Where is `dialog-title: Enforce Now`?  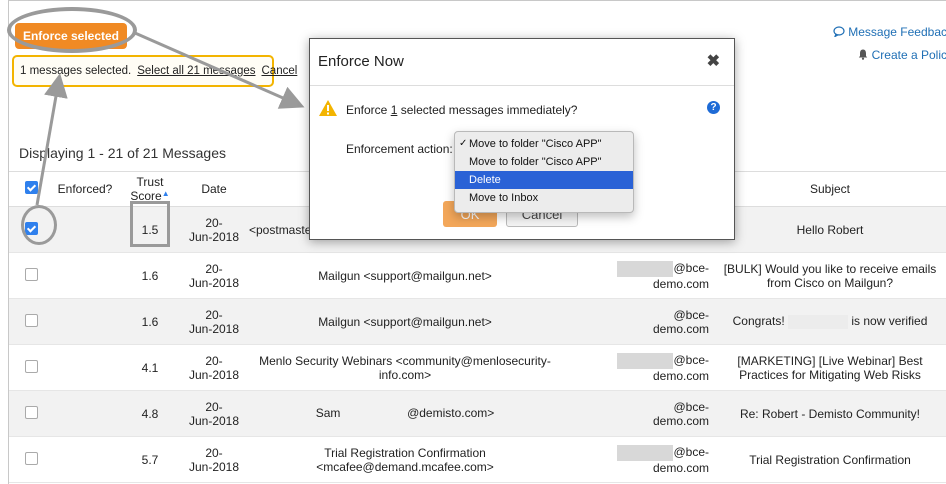 dialog-title: Enforce Now is located at coordinates (361, 61).